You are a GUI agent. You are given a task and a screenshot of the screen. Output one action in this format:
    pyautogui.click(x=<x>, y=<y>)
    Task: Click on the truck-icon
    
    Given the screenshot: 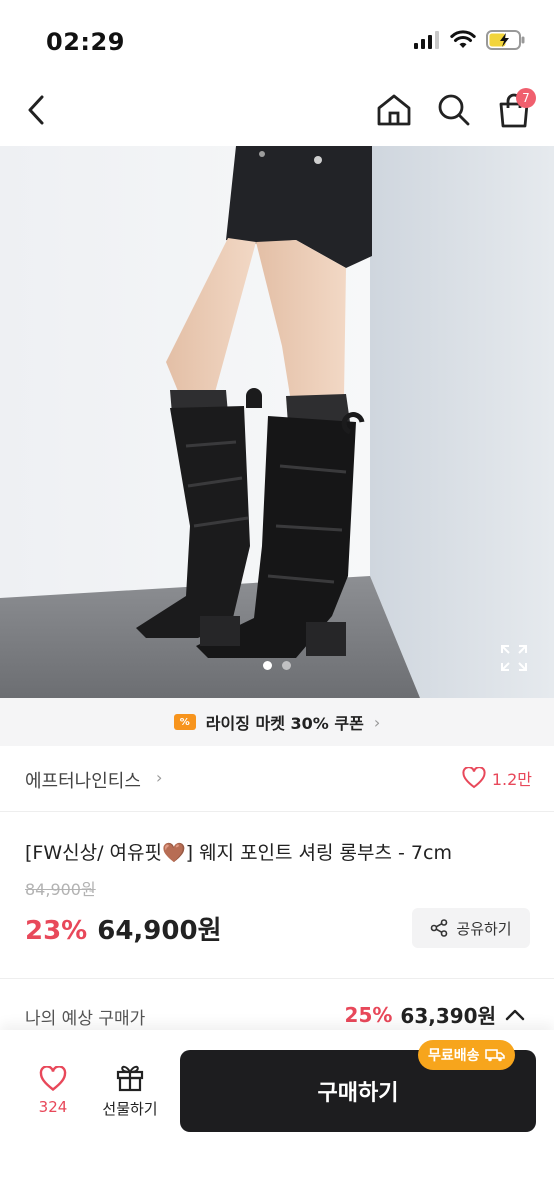 What is the action you would take?
    pyautogui.click(x=494, y=1055)
    